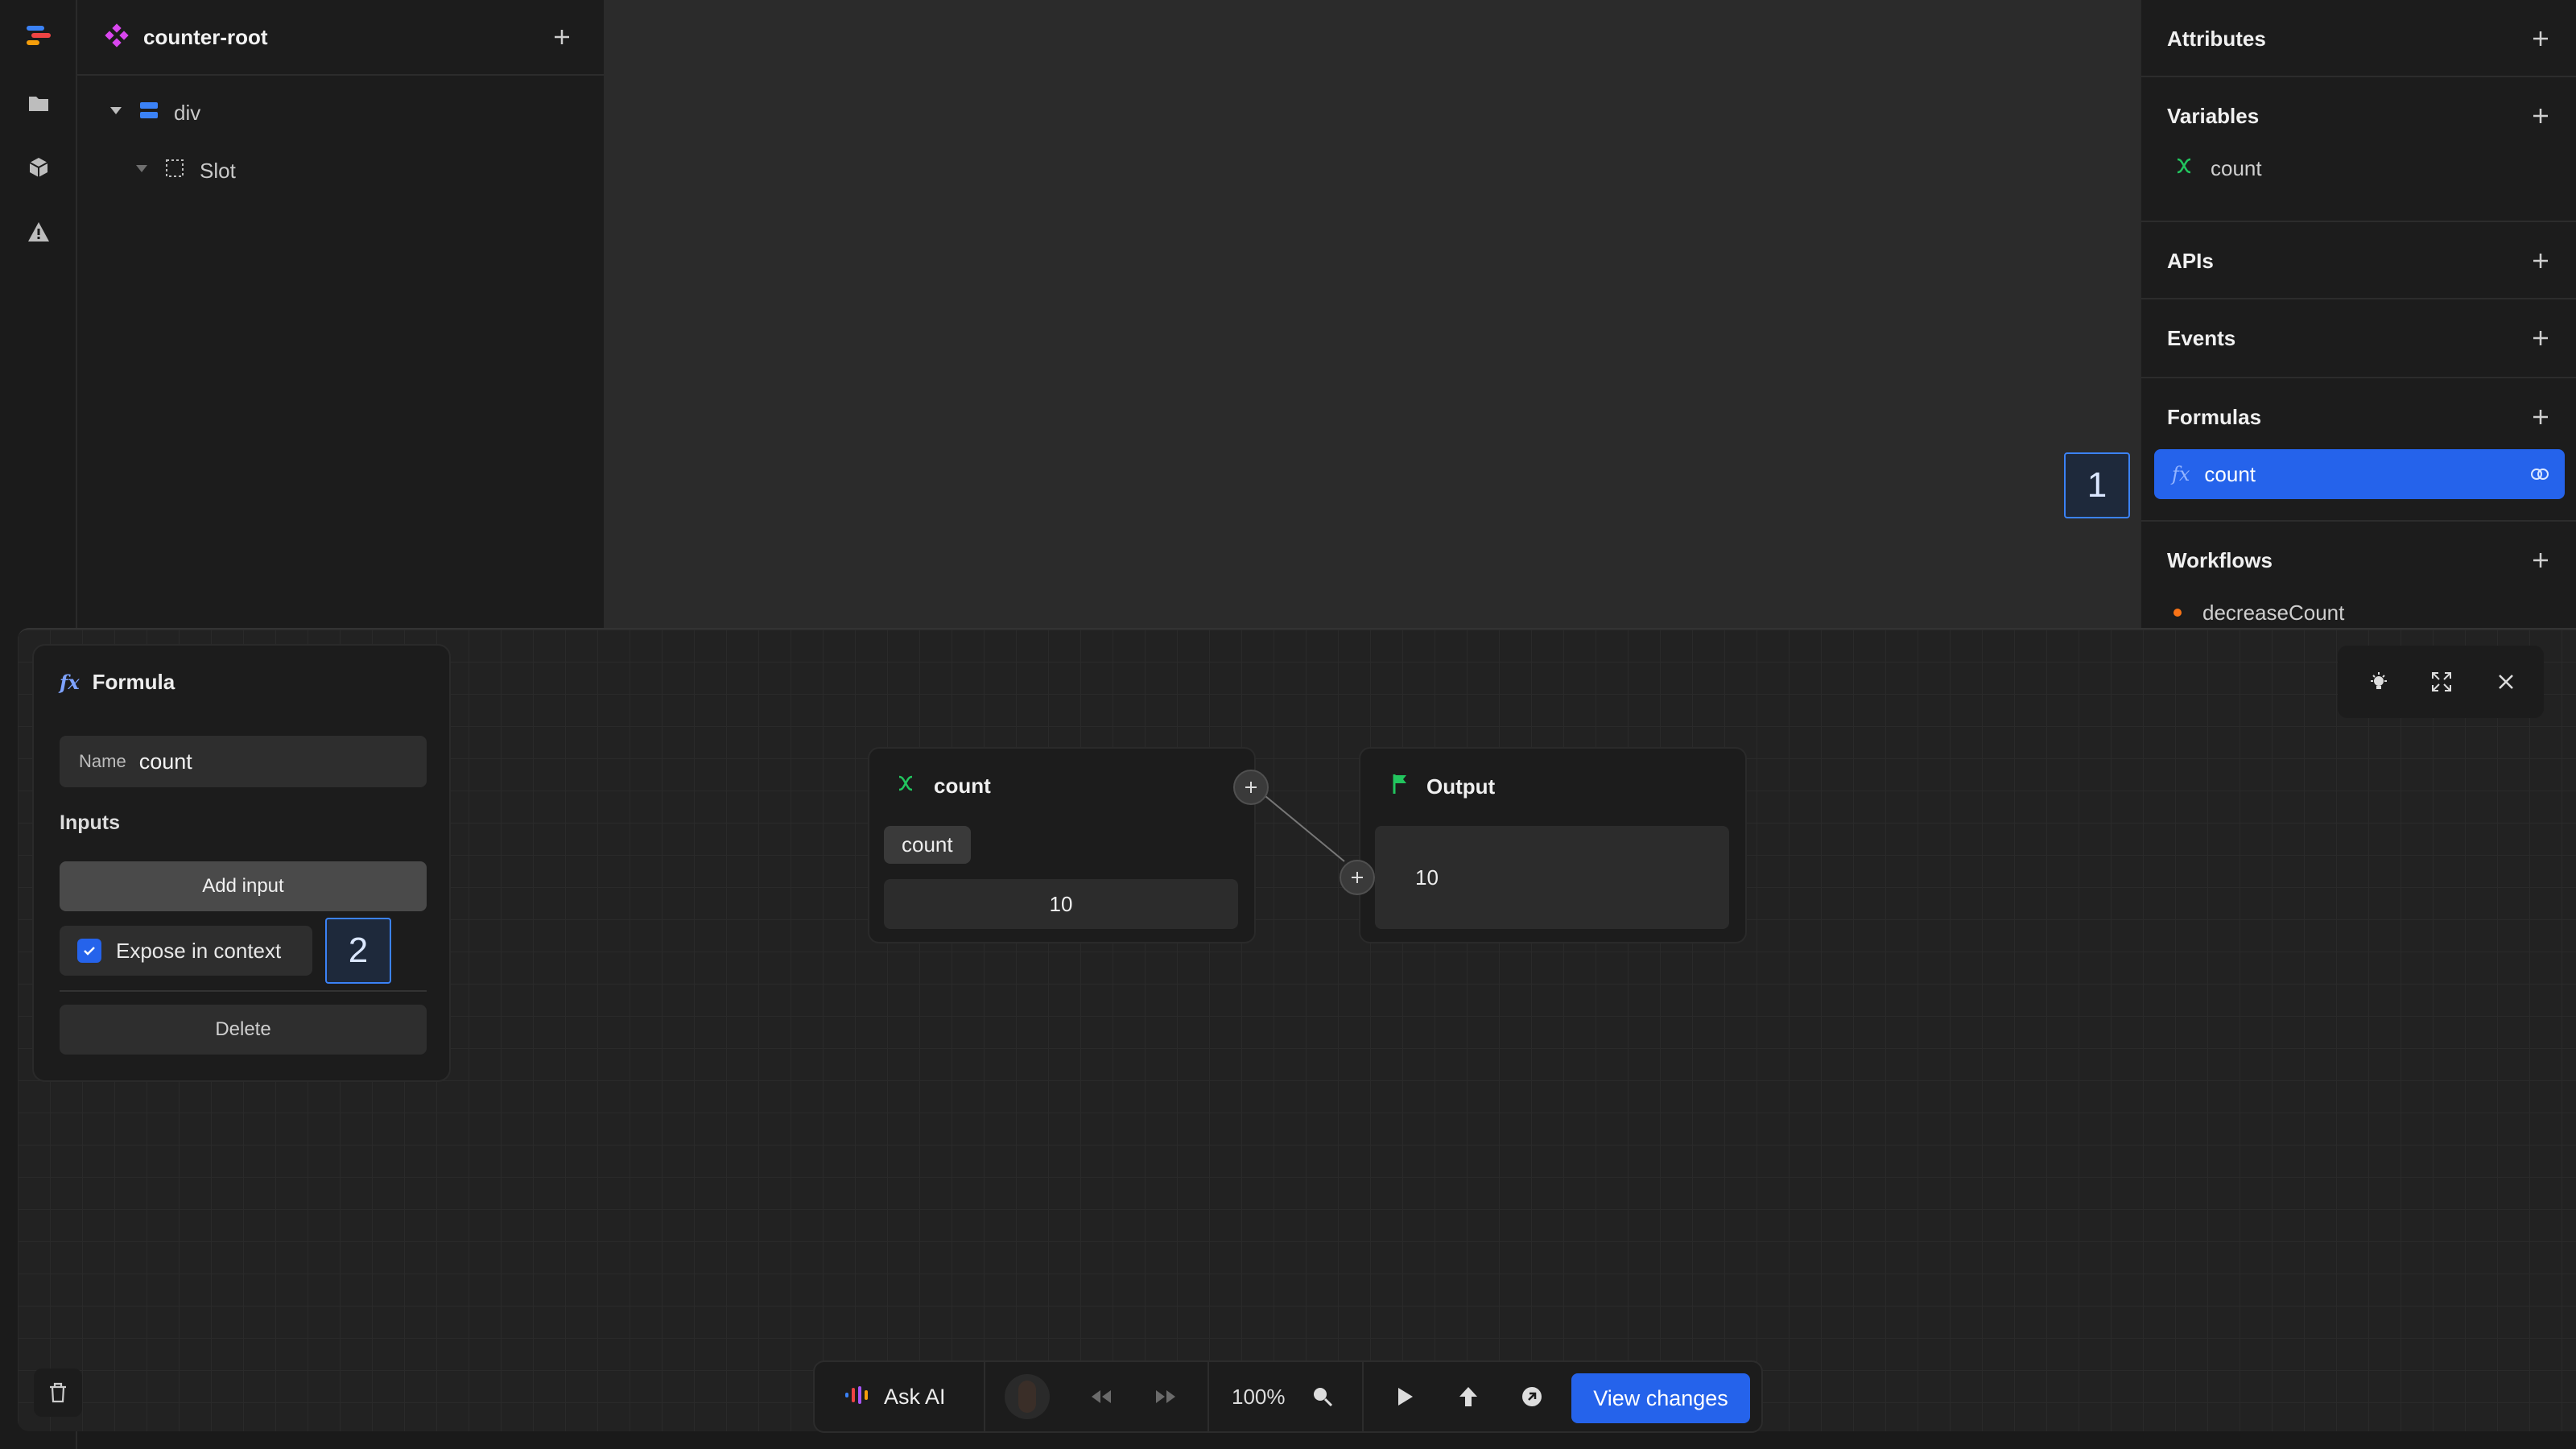 Image resolution: width=2576 pixels, height=1449 pixels. Describe the element at coordinates (38, 103) in the screenshot. I see `folder-icon` at that location.